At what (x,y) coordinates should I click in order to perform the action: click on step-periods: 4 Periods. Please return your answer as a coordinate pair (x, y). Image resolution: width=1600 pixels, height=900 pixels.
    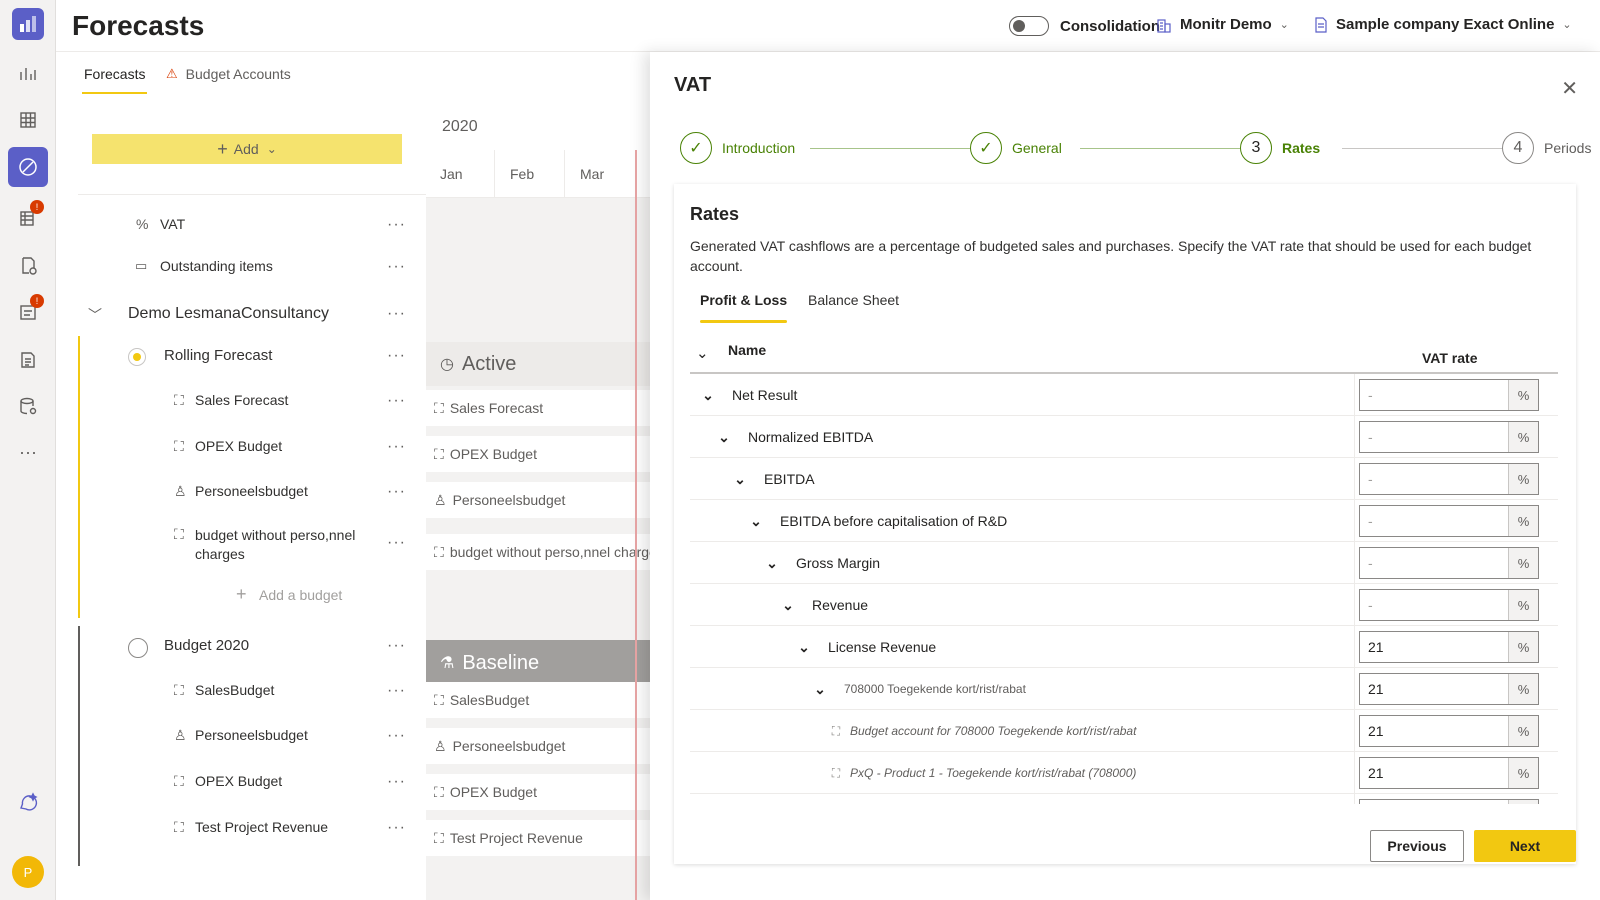
    Looking at the image, I should click on (1546, 148).